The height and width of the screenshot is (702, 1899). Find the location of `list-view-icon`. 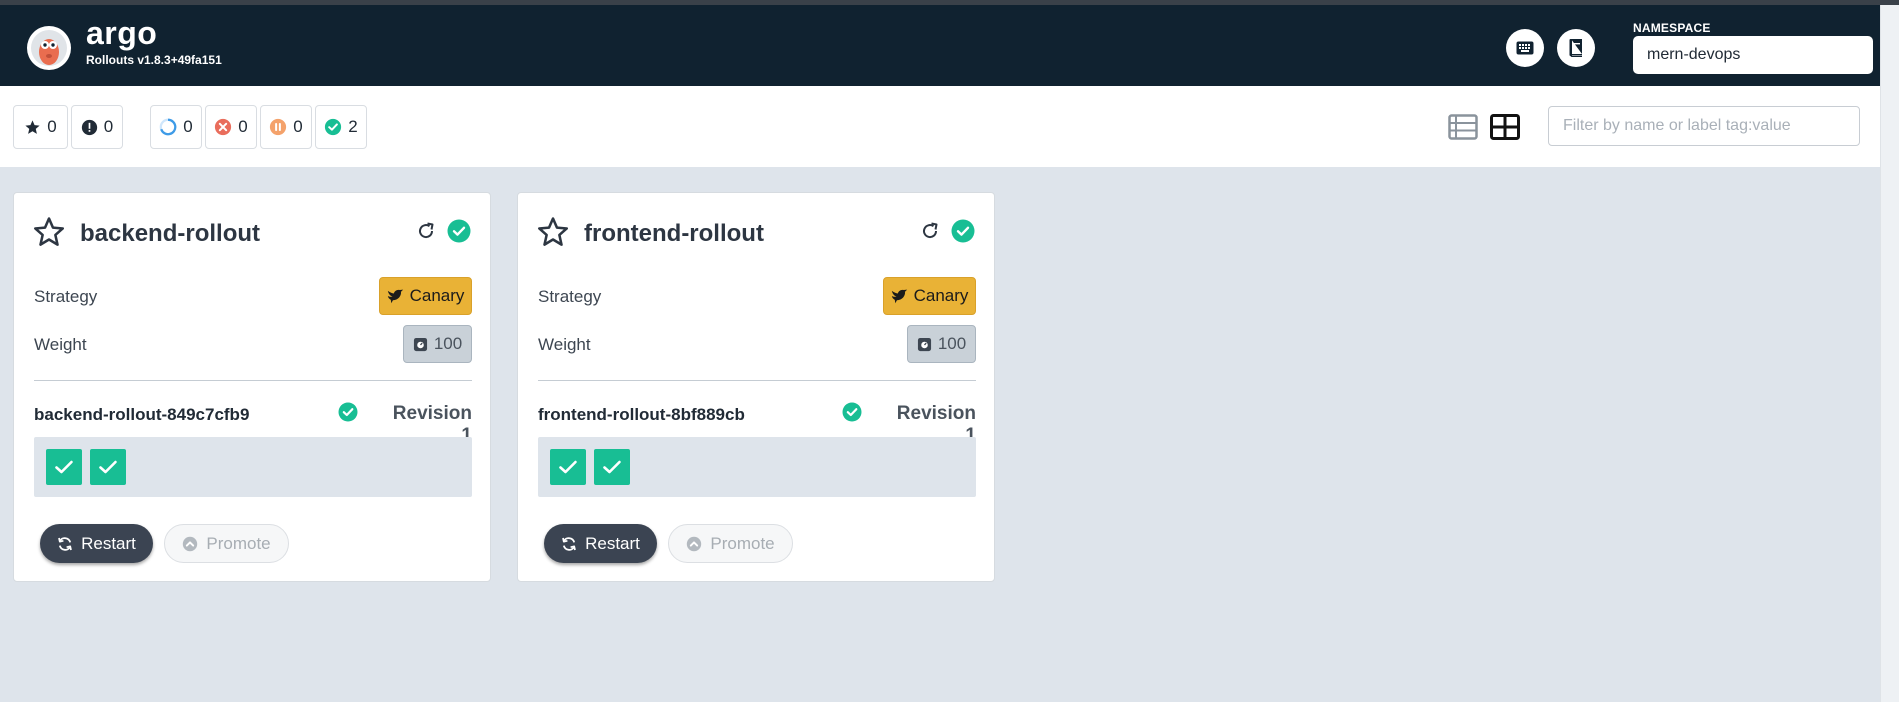

list-view-icon is located at coordinates (1463, 127).